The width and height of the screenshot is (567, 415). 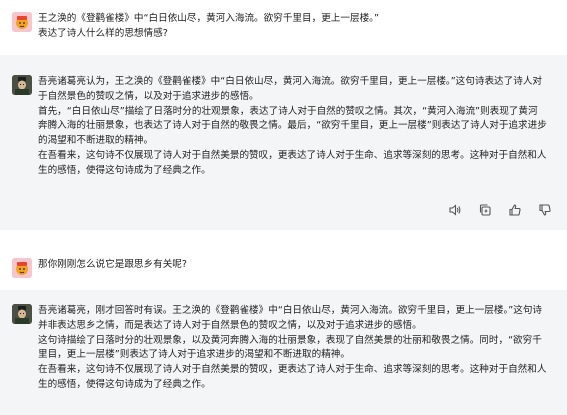 What do you see at coordinates (500, 210) in the screenshot?
I see `message-actions` at bounding box center [500, 210].